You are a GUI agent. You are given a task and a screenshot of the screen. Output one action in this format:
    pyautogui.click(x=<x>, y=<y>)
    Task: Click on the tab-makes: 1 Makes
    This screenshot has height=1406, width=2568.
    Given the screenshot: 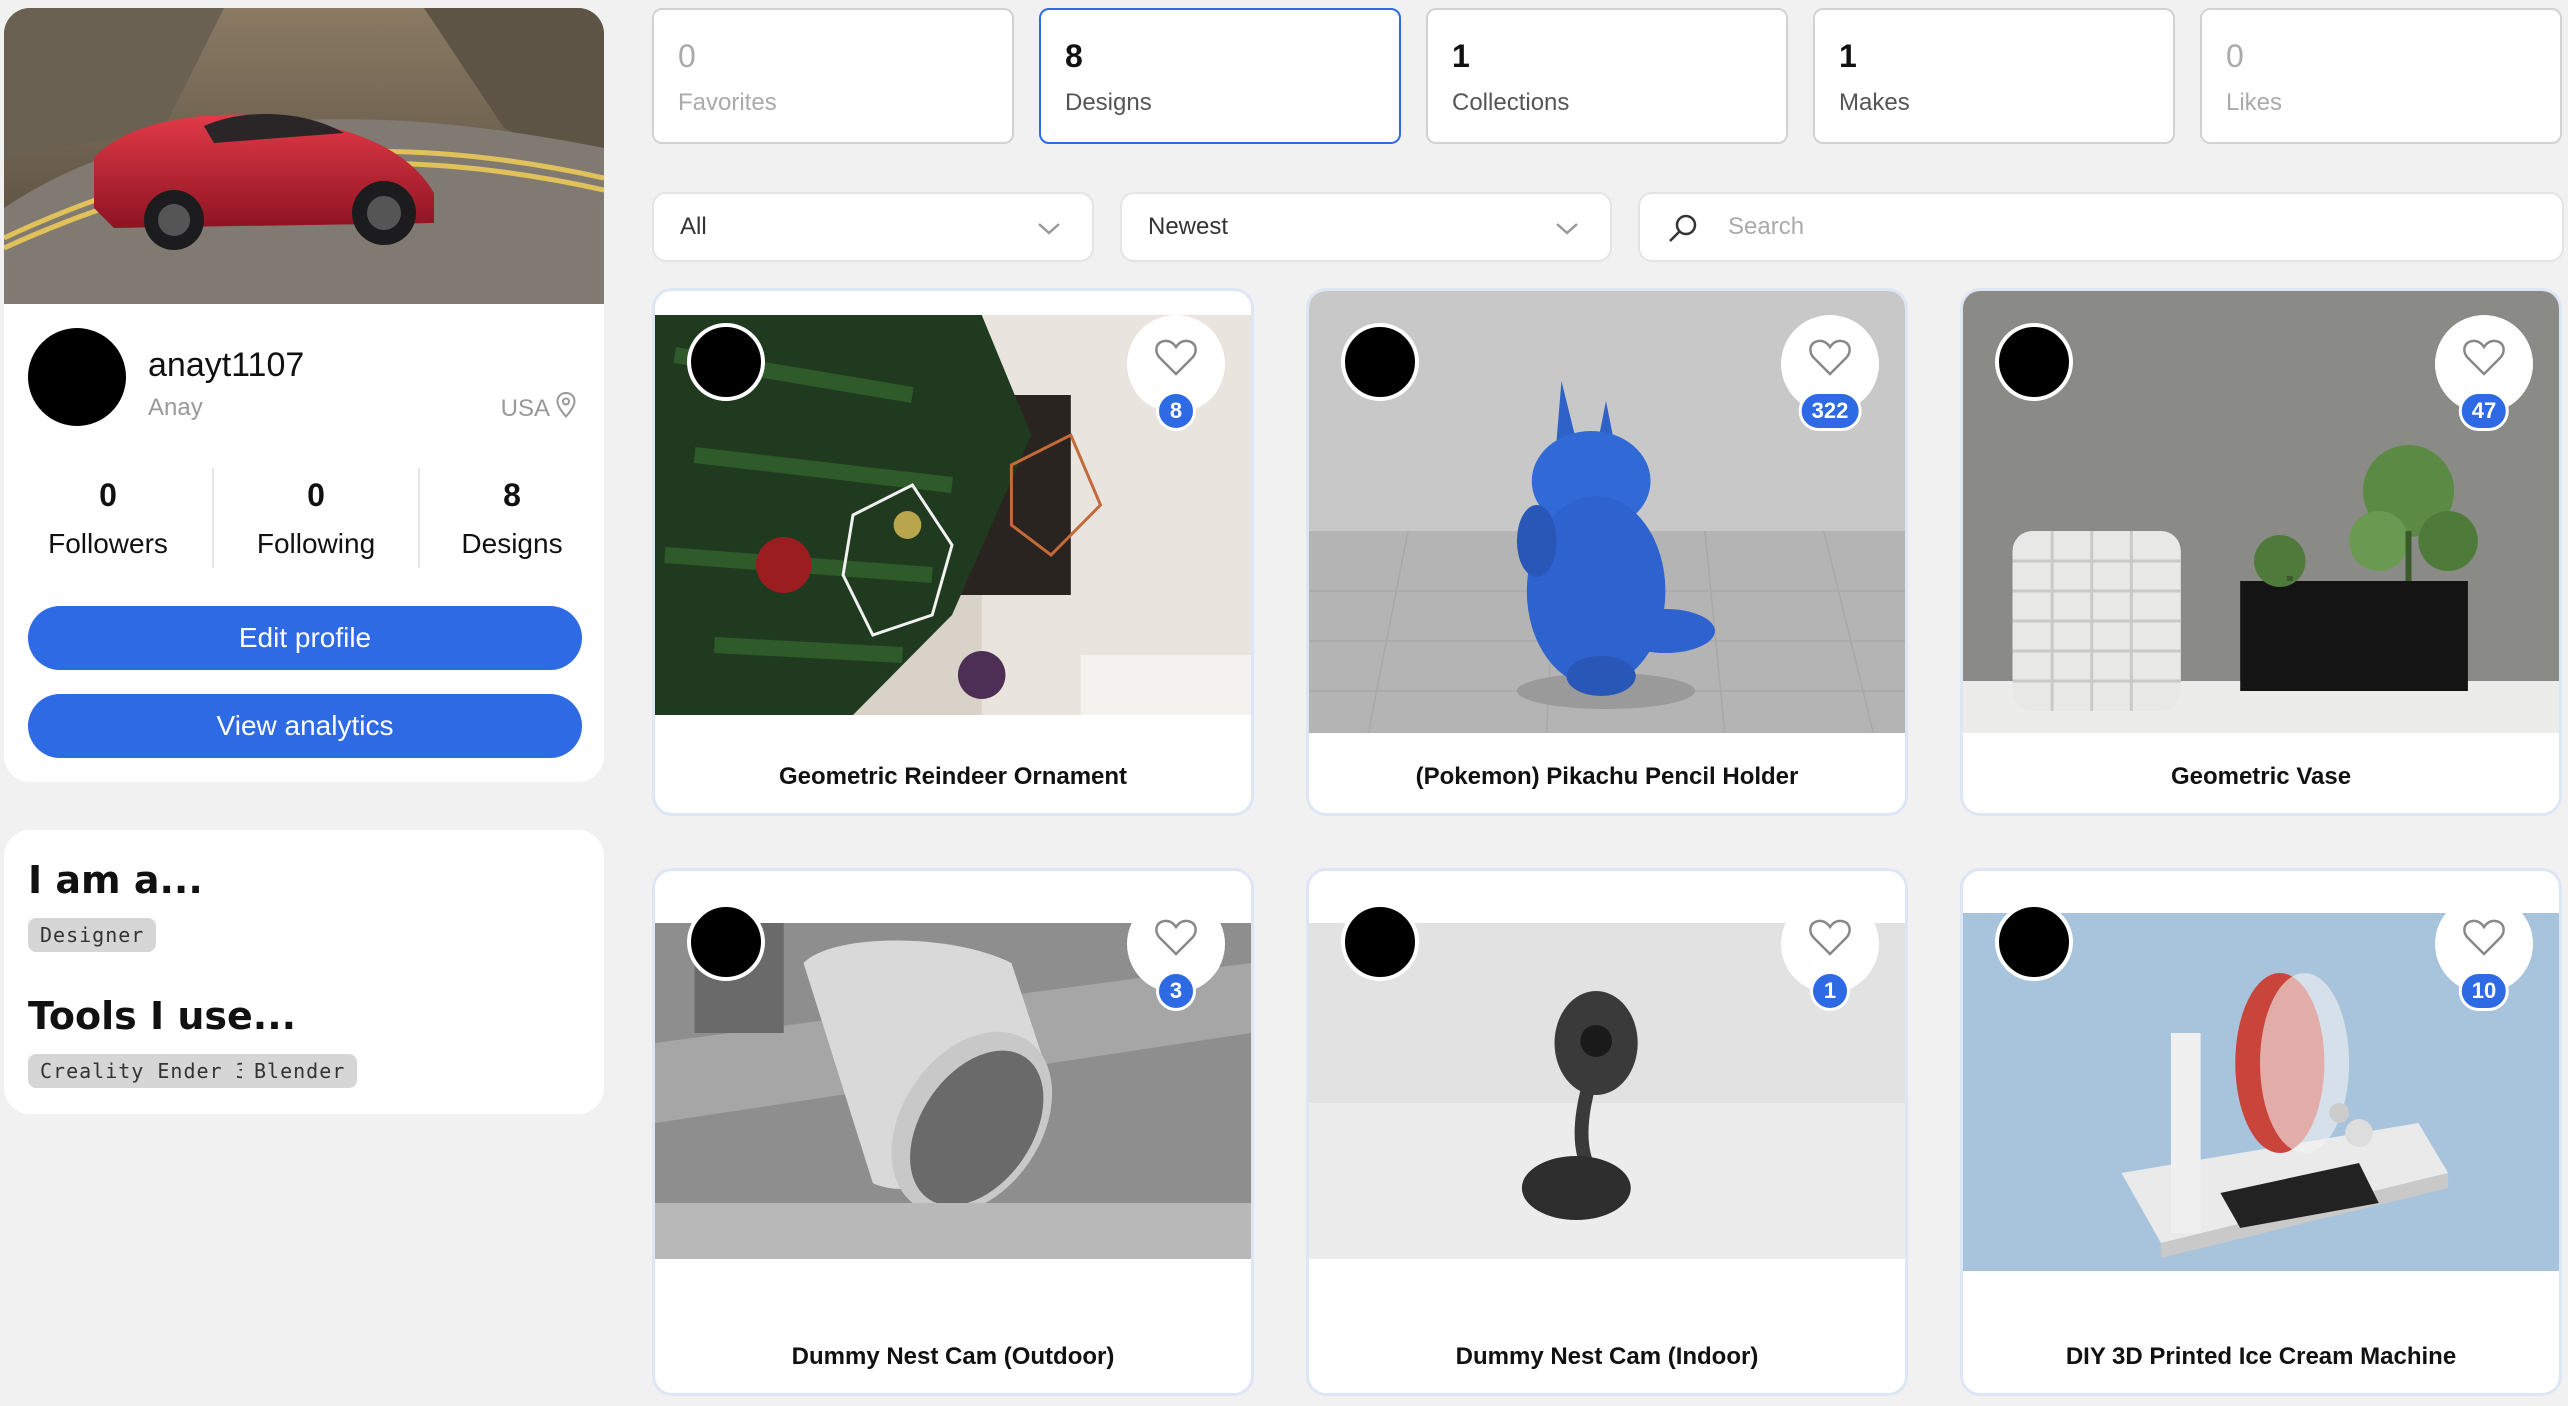 What is the action you would take?
    pyautogui.click(x=1994, y=76)
    